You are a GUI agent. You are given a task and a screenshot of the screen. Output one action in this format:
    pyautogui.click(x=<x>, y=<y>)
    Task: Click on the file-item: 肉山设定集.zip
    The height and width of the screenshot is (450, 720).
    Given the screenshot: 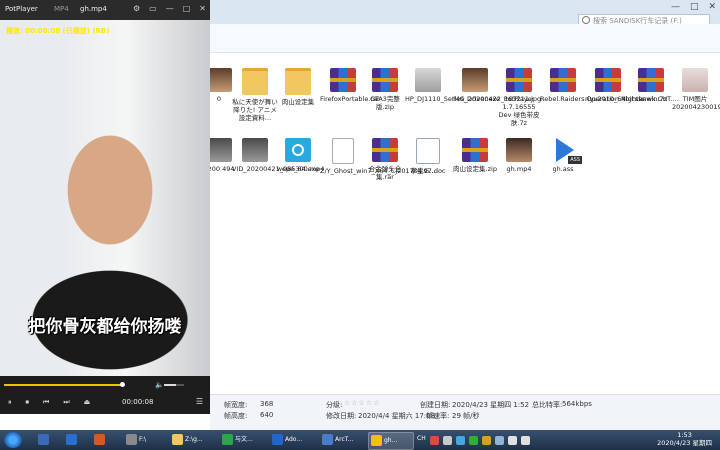 What is the action you would take?
    pyautogui.click(x=475, y=155)
    